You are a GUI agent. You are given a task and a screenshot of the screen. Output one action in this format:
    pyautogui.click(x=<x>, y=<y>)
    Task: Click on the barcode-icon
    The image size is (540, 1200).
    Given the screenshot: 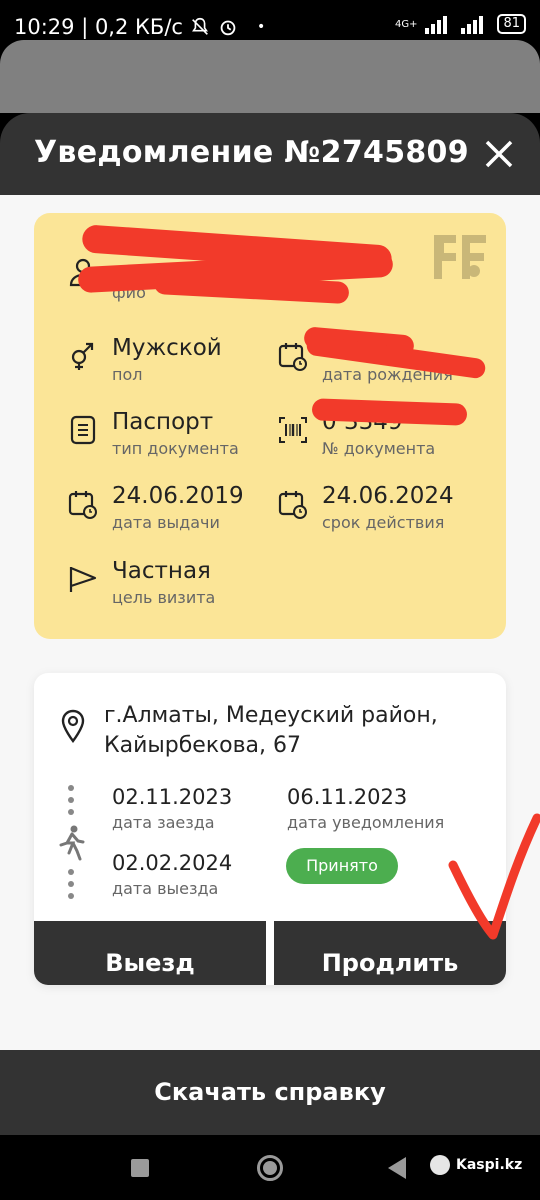 What is the action you would take?
    pyautogui.click(x=293, y=430)
    